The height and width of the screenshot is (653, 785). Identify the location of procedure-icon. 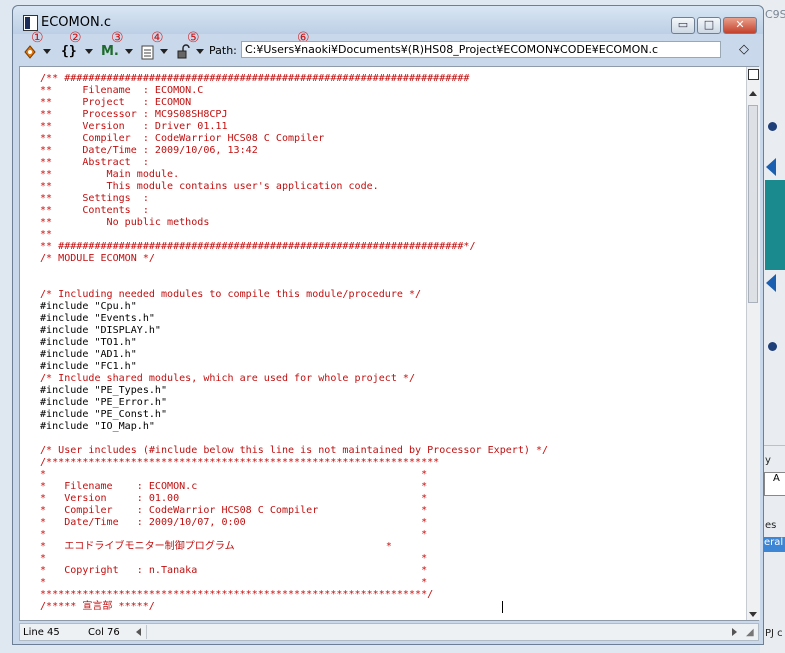
(30, 54).